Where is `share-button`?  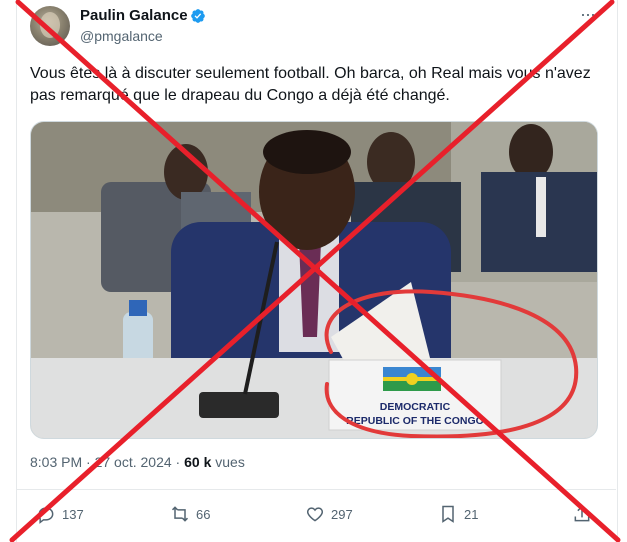
share-button is located at coordinates (585, 514).